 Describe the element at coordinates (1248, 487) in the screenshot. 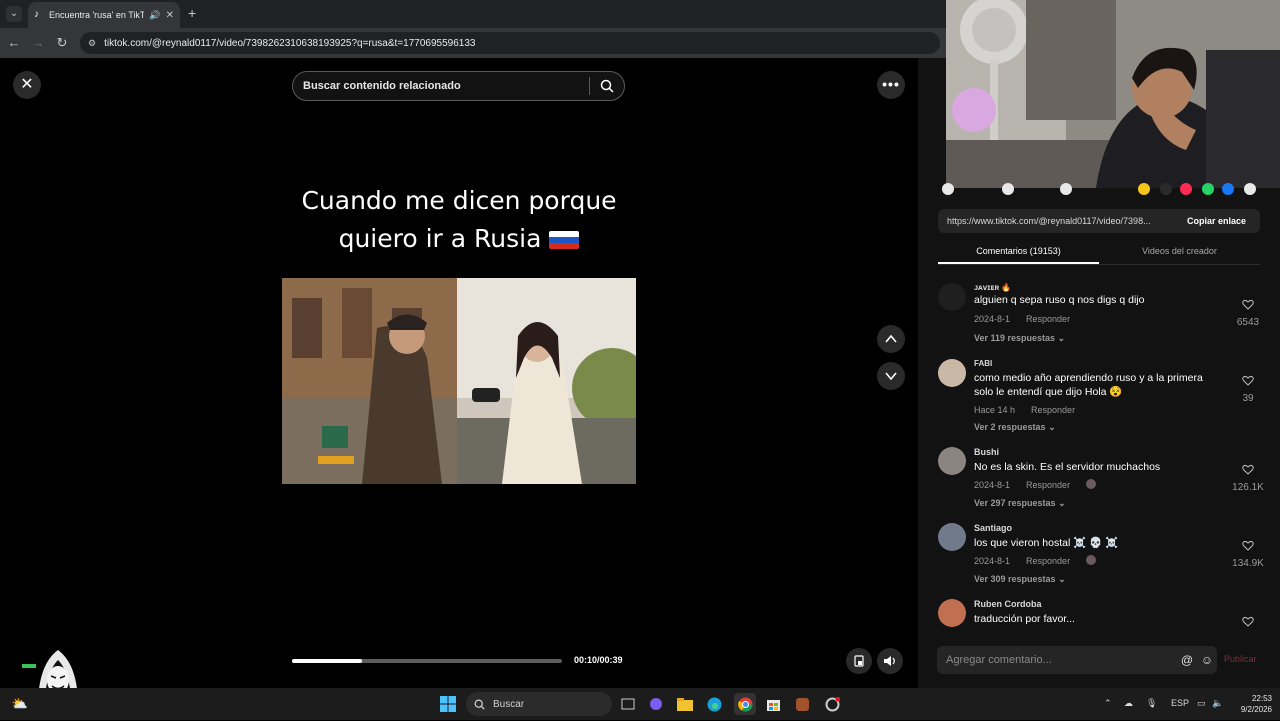

I see `like-count: 126.1K` at that location.